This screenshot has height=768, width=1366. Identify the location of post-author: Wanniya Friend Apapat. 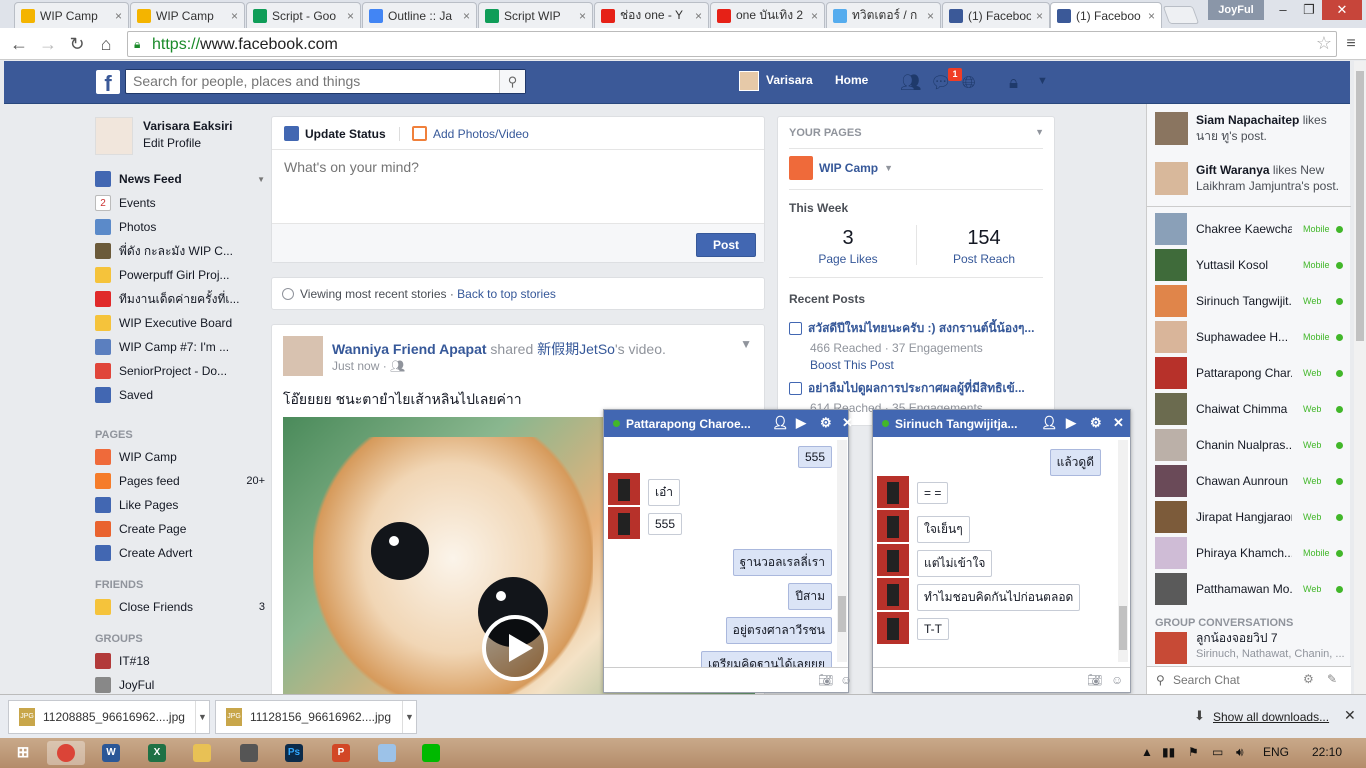
(409, 349).